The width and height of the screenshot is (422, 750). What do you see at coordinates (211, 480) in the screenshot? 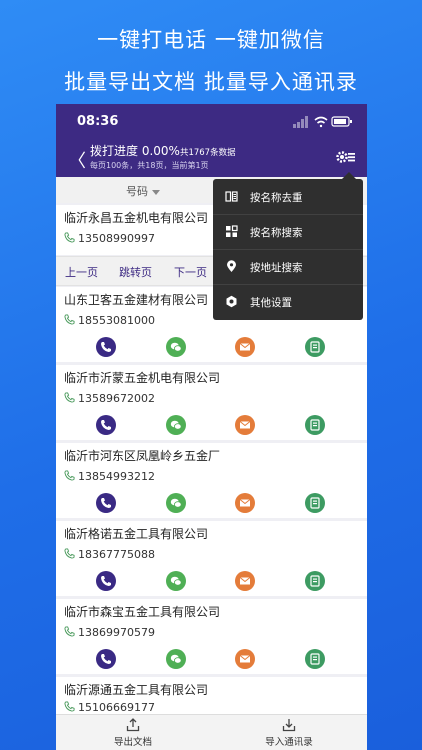
I see `contact-card: 临沂市河东区凤凰岭乡五金厂 13854993212` at bounding box center [211, 480].